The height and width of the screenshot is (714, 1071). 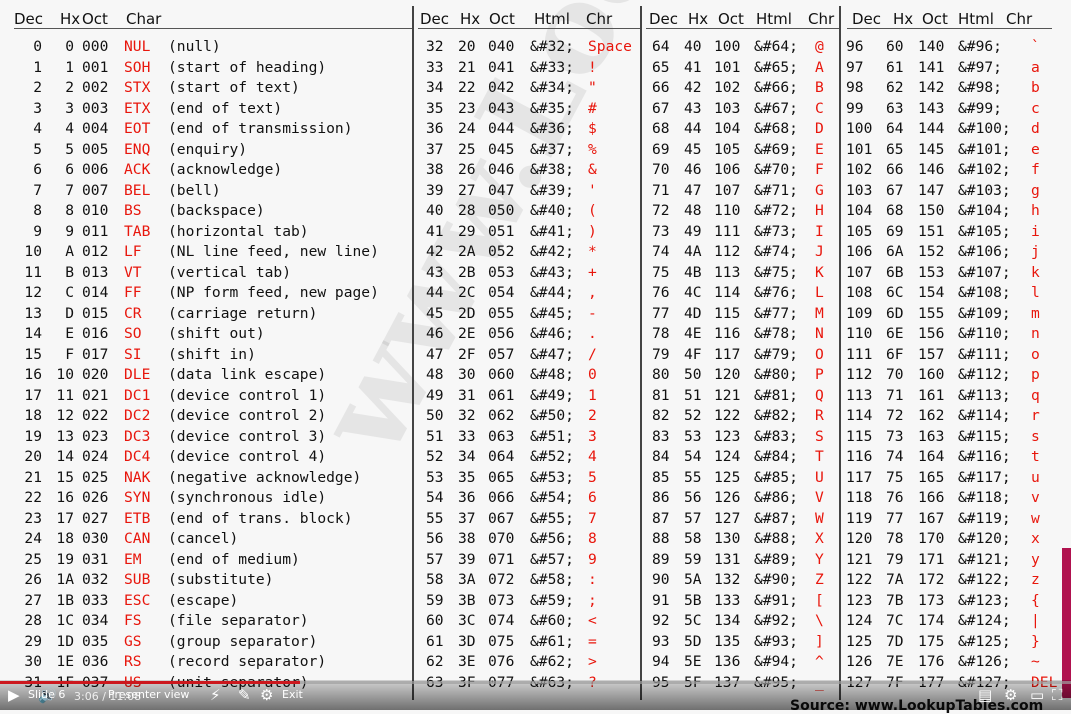 I want to click on table-cell: 060, so click(x=501, y=374).